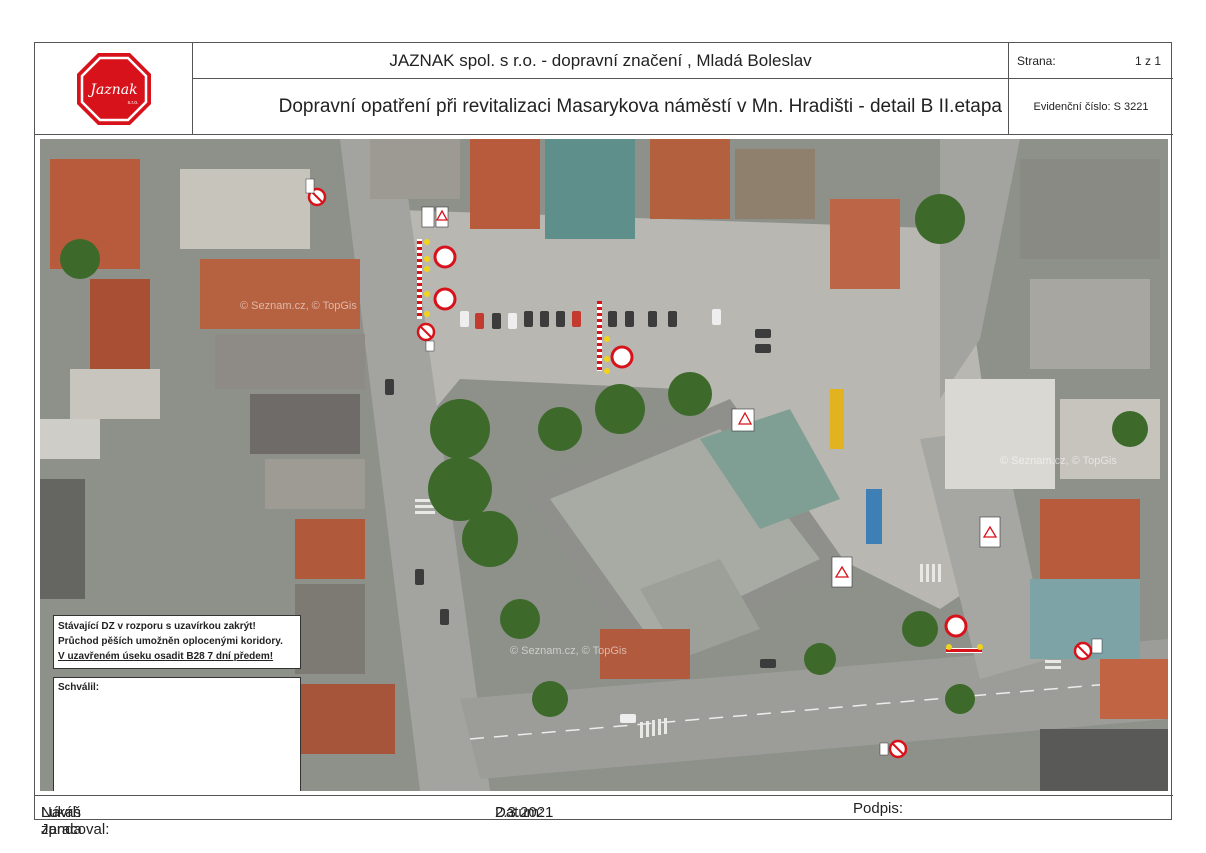 Image resolution: width=1206 pixels, height=853 pixels. I want to click on blue-bus, so click(874, 516).